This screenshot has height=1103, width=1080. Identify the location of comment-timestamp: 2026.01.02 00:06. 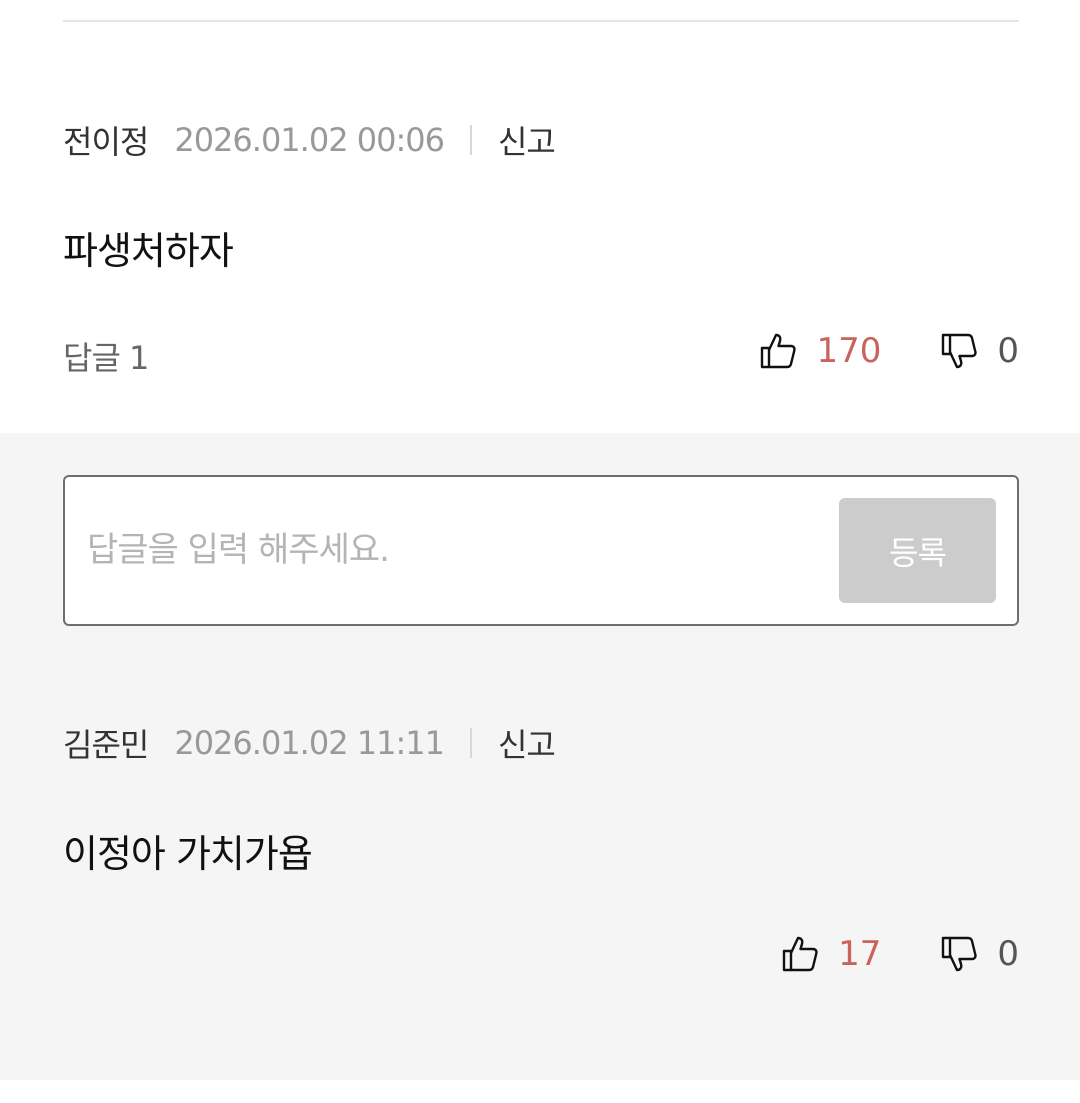
(309, 140).